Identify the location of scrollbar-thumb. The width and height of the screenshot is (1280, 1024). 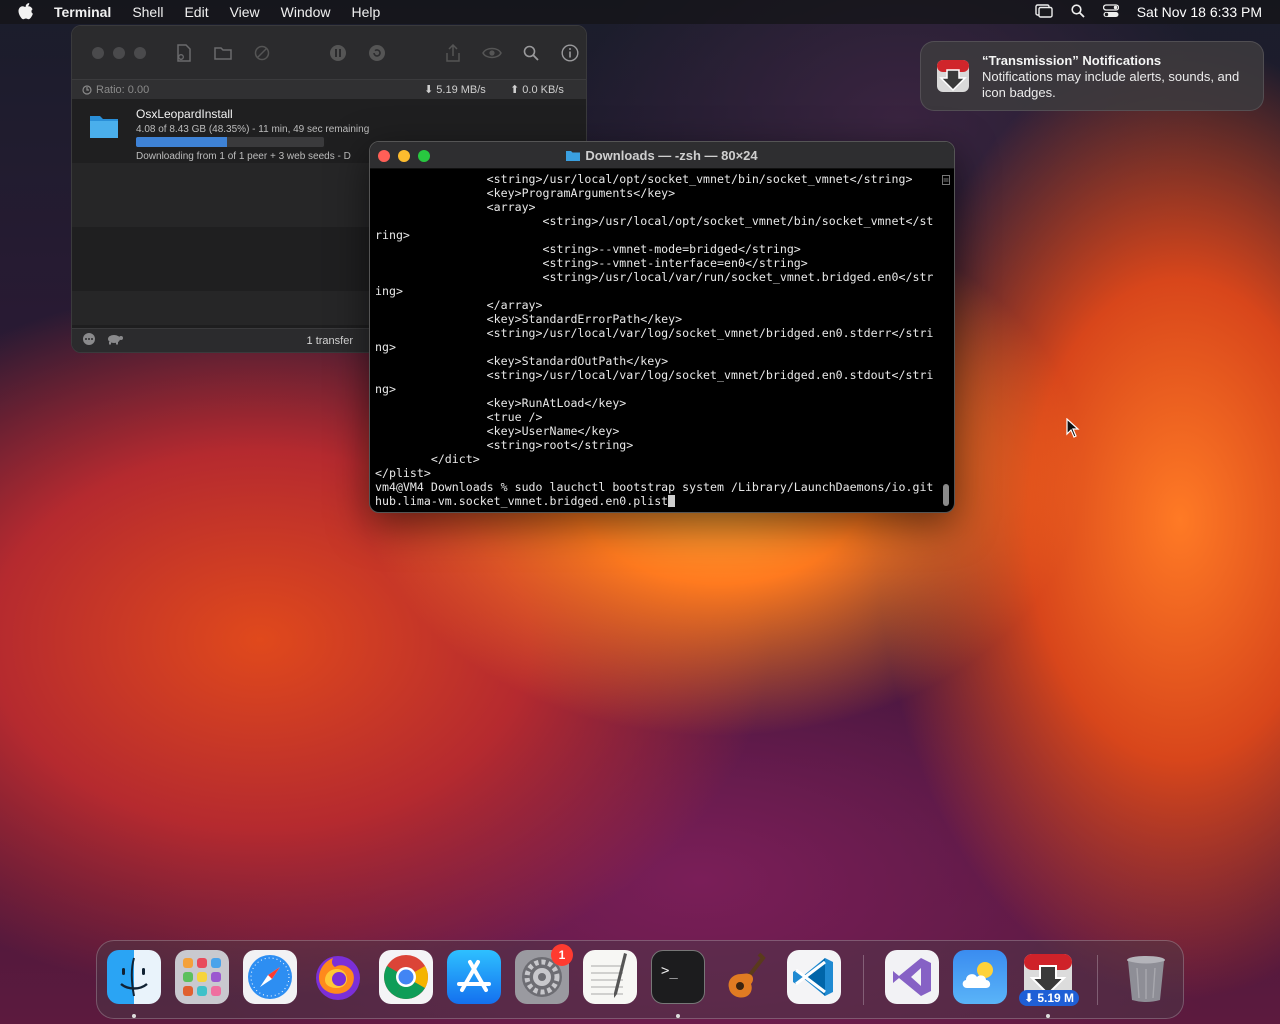
(946, 495).